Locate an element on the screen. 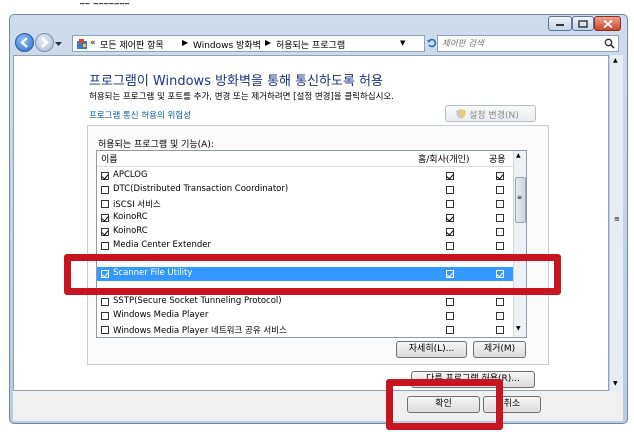 The width and height of the screenshot is (634, 442). minimize-button is located at coordinates (560, 23).